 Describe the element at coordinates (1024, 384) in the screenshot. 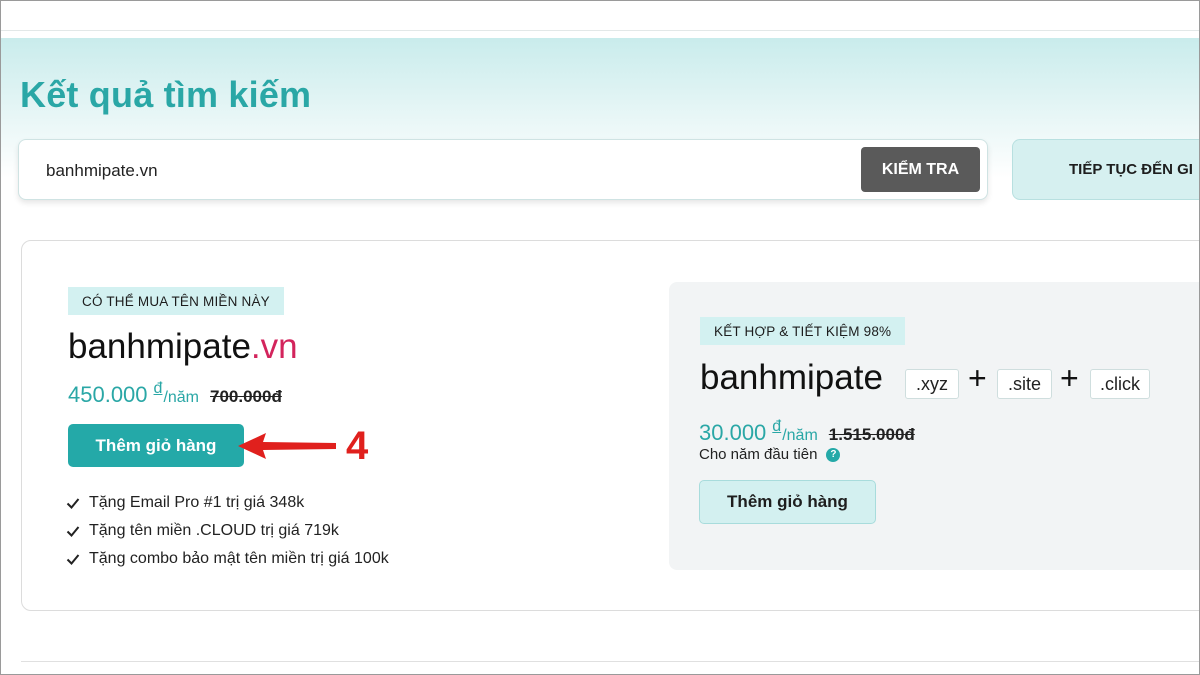

I see `tld-chip-site: .site` at that location.